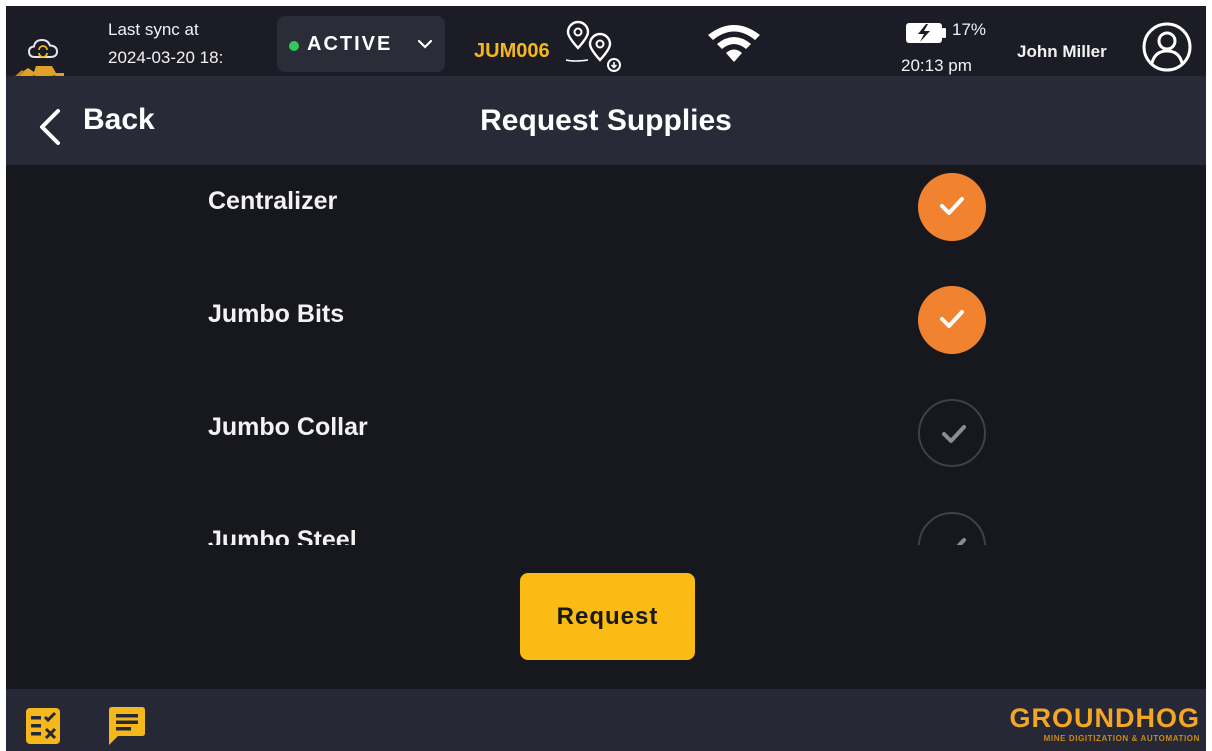 The image size is (1212, 751). Describe the element at coordinates (936, 65) in the screenshot. I see `clock: 20:13 pm` at that location.